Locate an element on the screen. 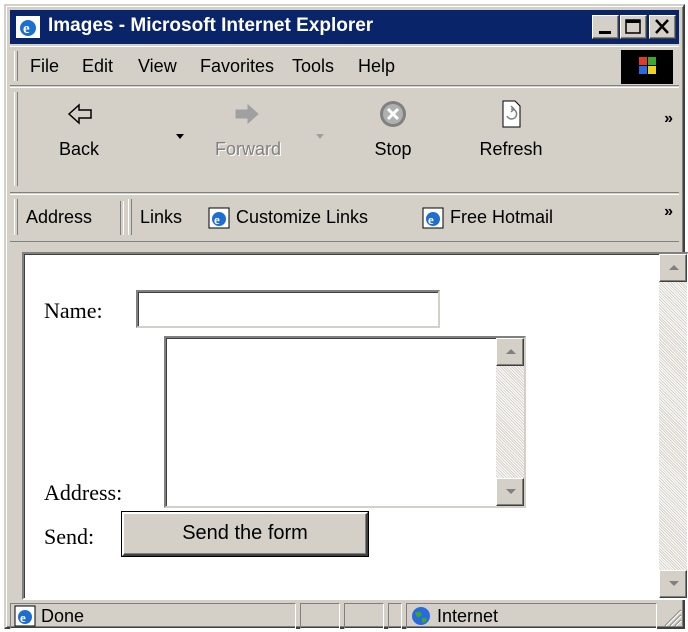  windows-flag-icon is located at coordinates (647, 65).